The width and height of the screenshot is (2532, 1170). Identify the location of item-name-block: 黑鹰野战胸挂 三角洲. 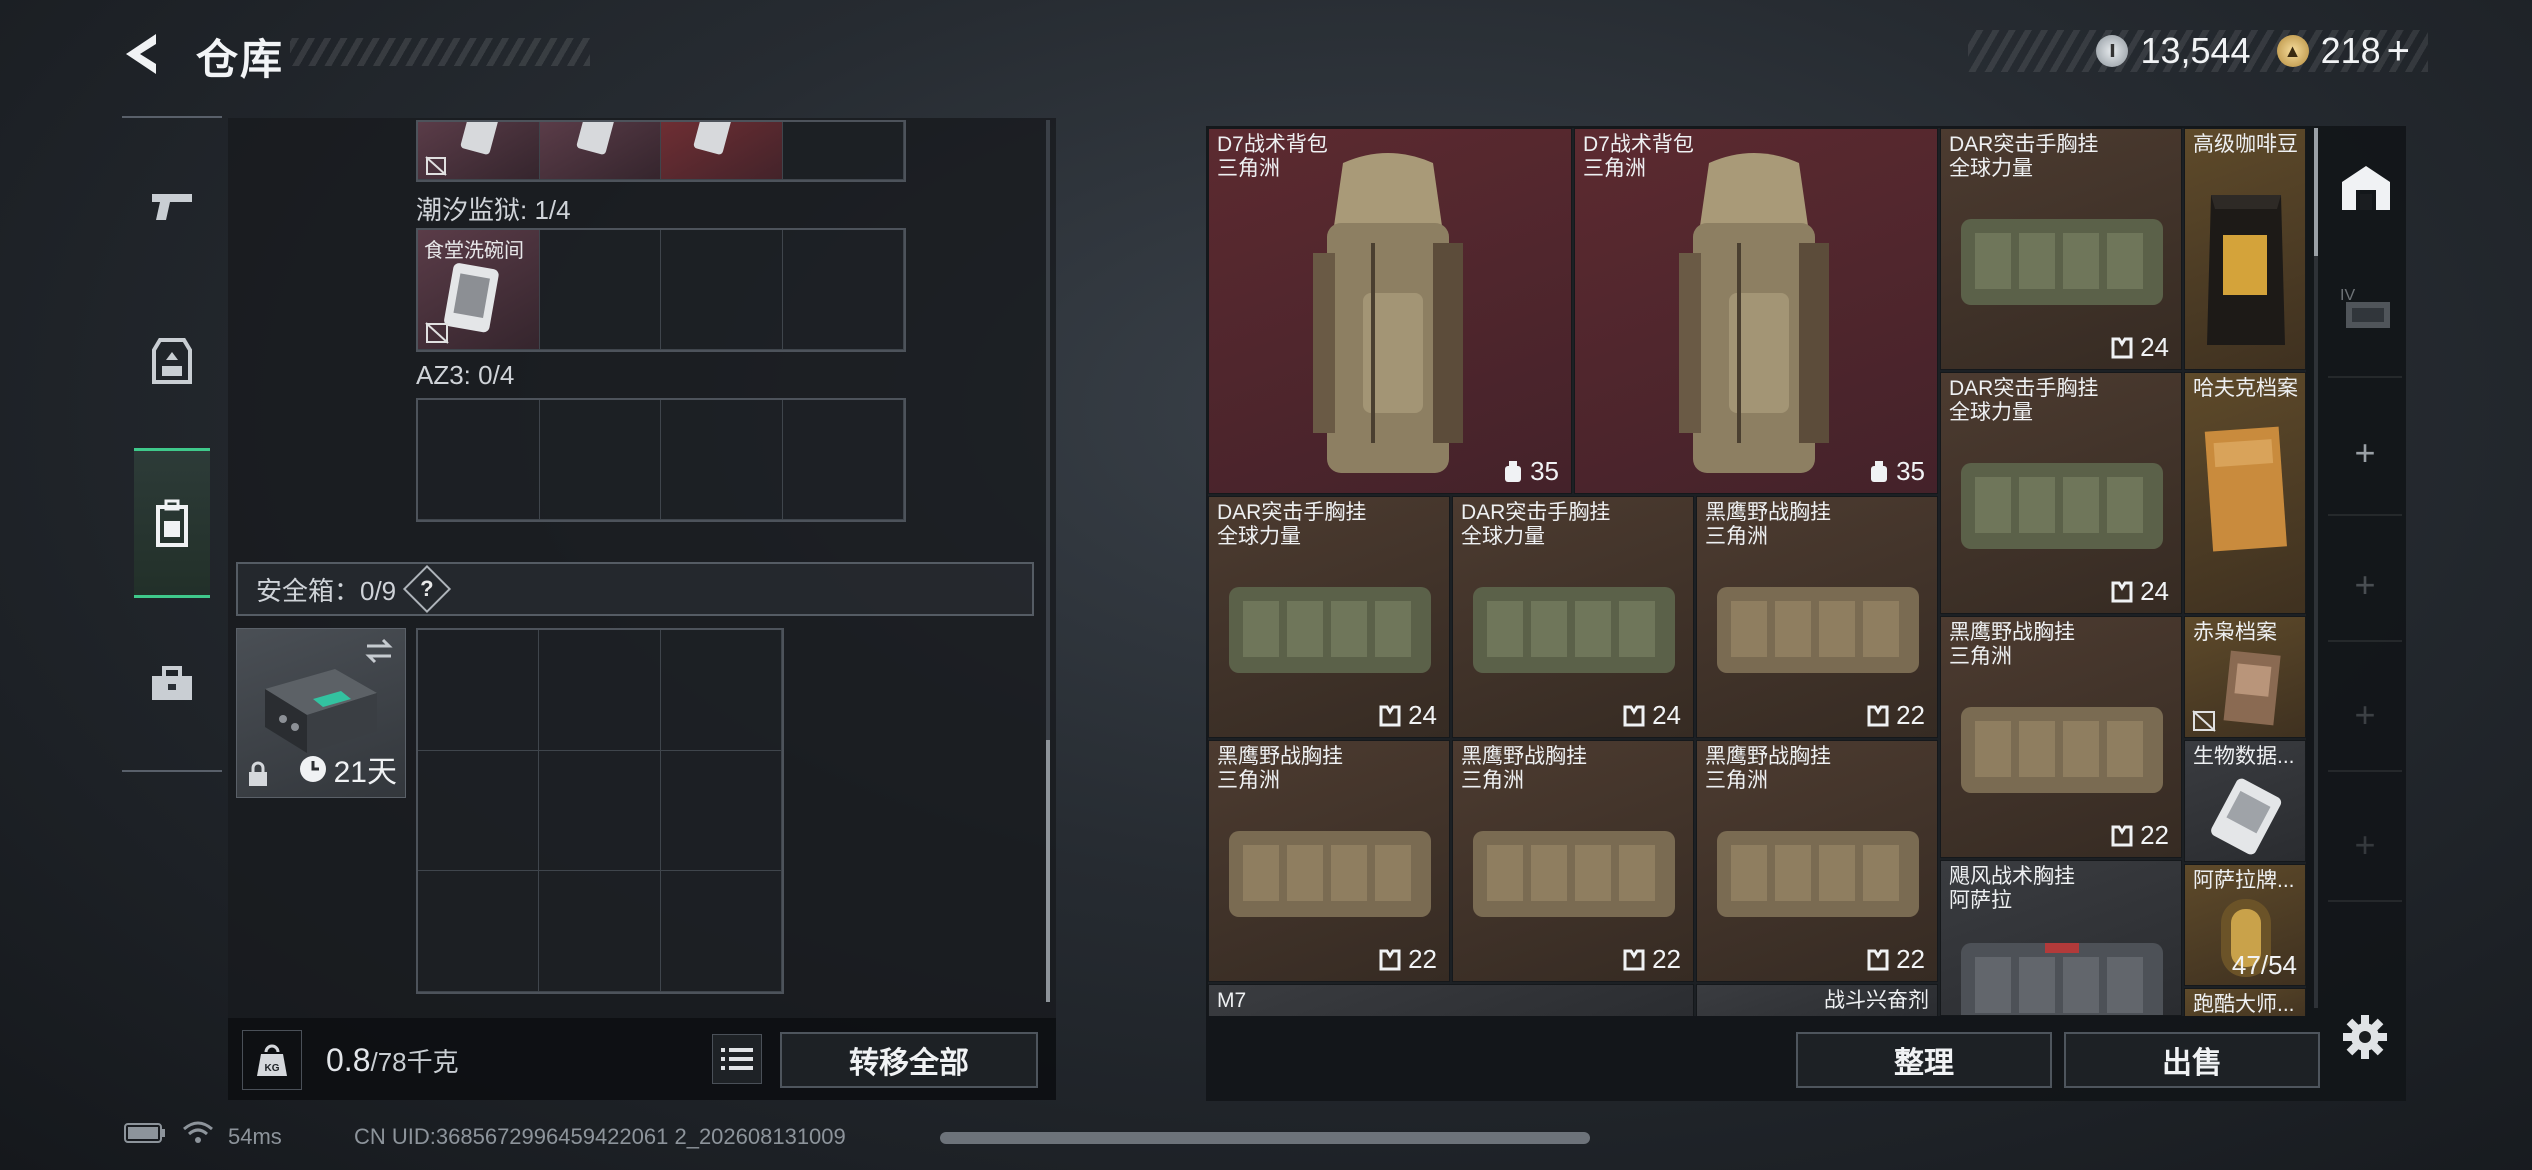
(1280, 768).